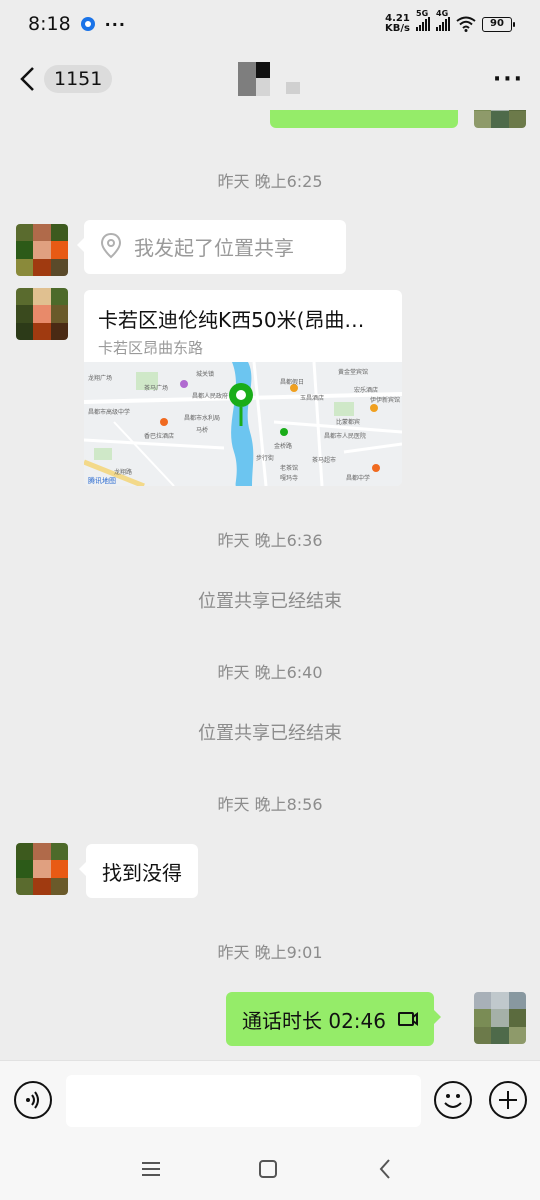 This screenshot has width=540, height=1200. I want to click on svg-text: 茶马超市, so click(324, 460).